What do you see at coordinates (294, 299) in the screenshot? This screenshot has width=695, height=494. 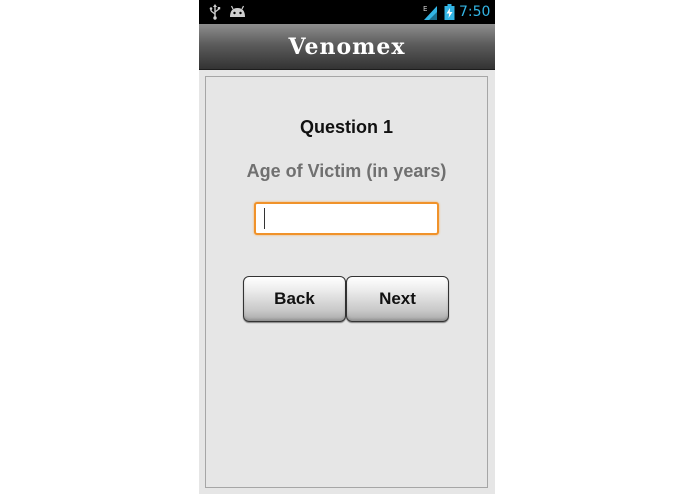 I see `back-button: Back` at bounding box center [294, 299].